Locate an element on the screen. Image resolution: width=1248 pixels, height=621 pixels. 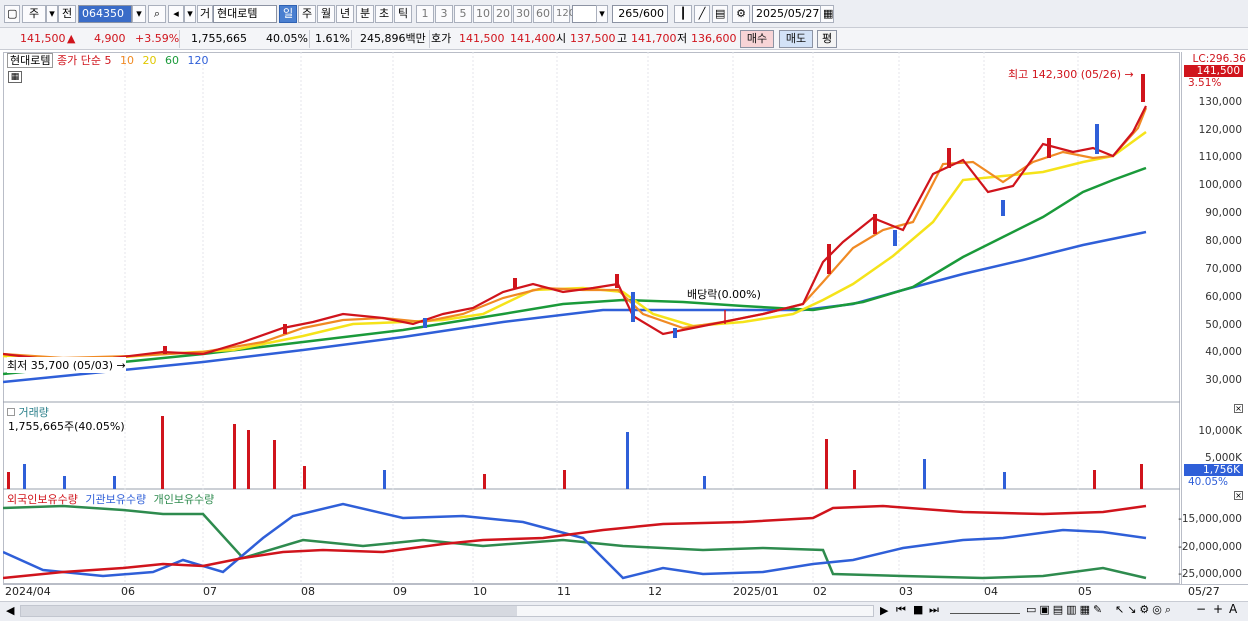
zoom-out-icon: − is located at coordinates (1201, 609).